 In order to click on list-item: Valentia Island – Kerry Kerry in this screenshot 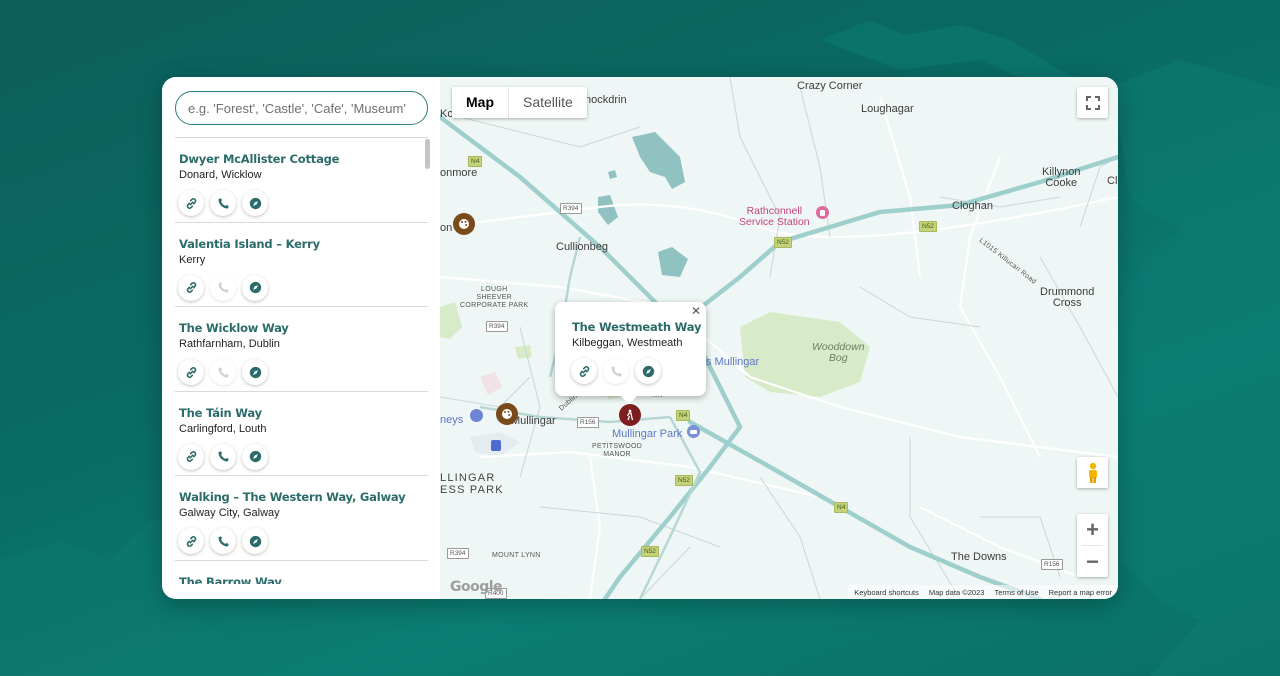, I will do `click(301, 265)`.